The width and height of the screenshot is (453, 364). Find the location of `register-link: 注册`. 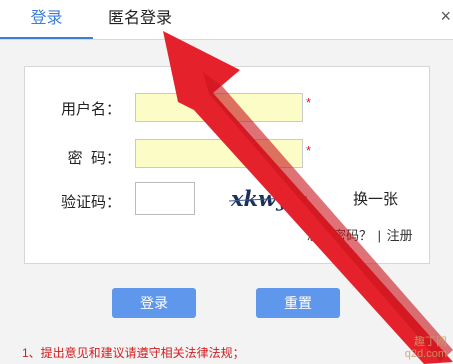

register-link: 注册 is located at coordinates (400, 235).